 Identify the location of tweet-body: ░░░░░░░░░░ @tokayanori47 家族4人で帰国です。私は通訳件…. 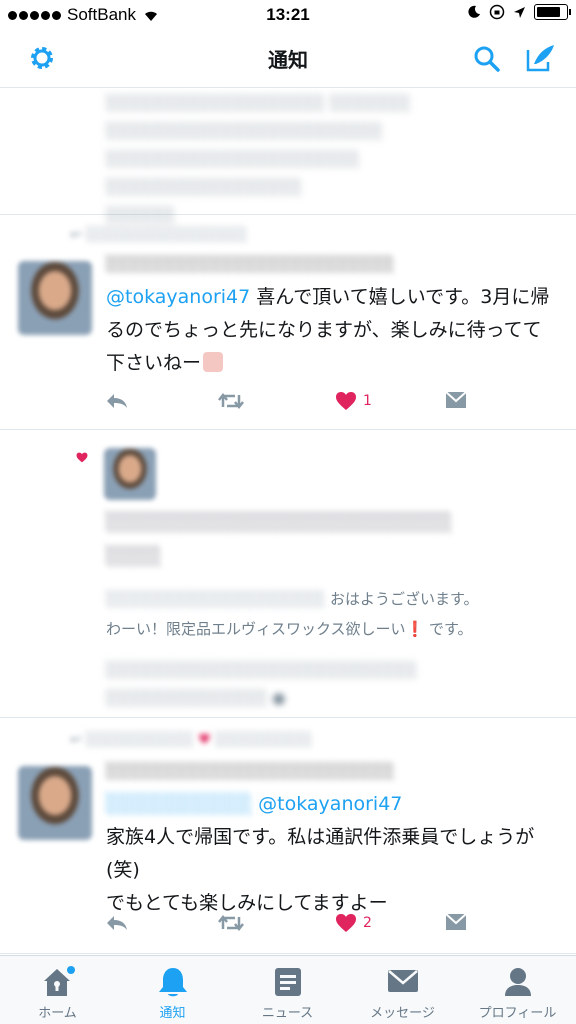
(320, 853).